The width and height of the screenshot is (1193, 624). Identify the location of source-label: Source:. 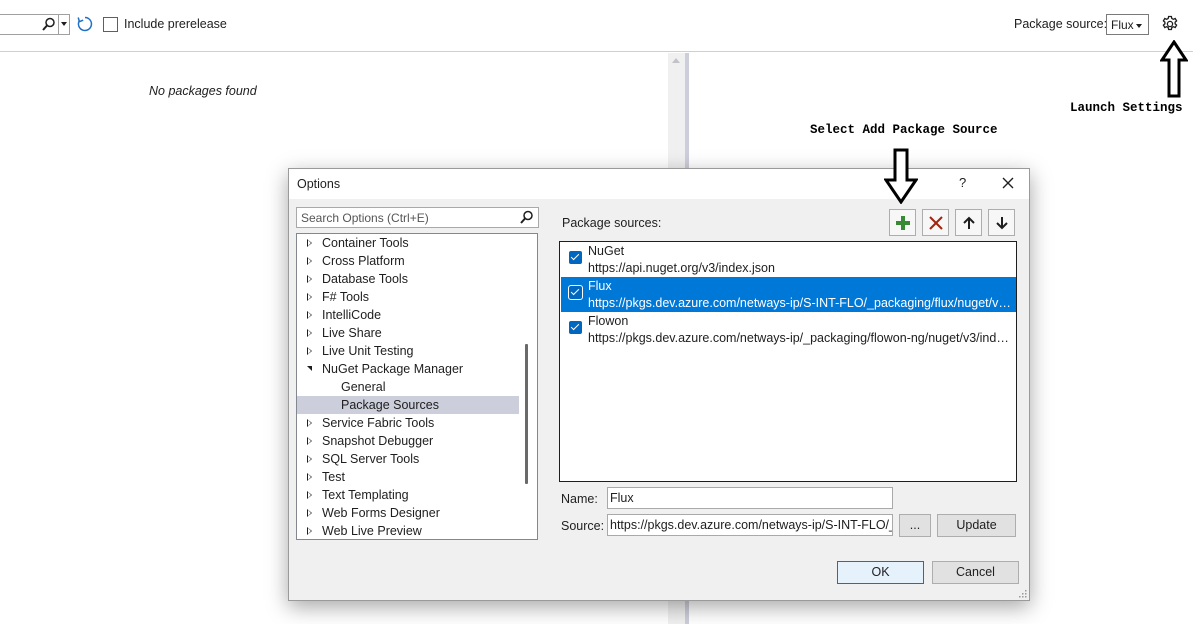
(583, 526).